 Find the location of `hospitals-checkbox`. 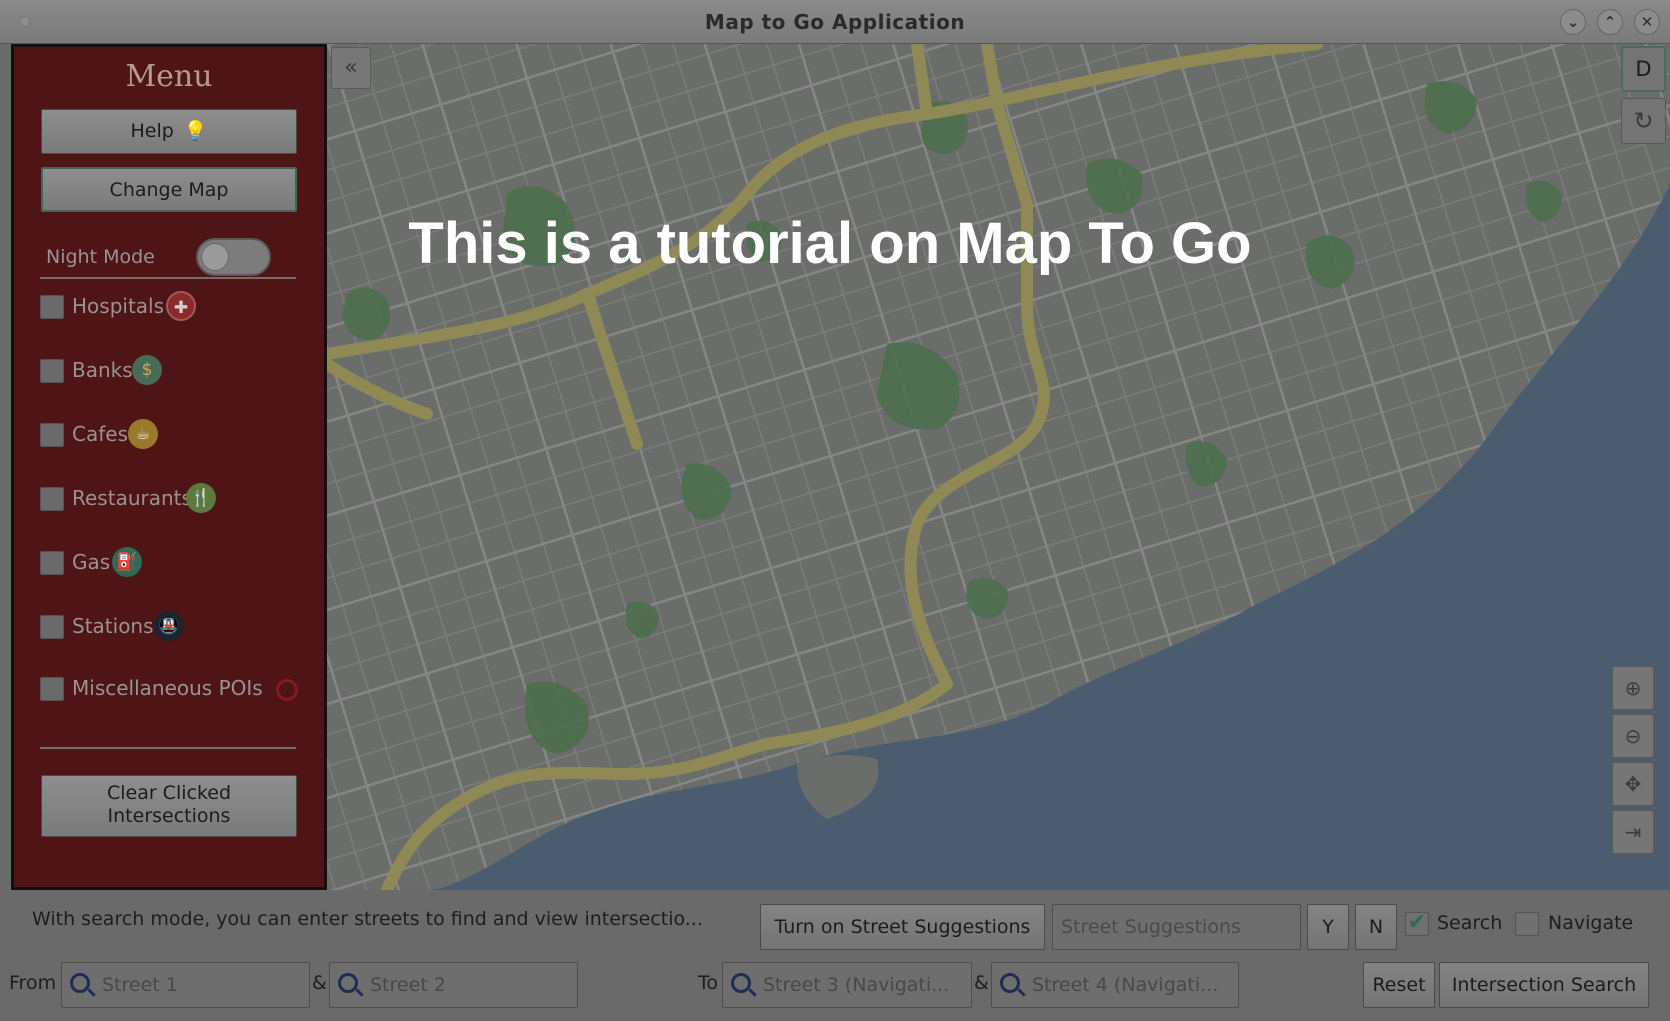

hospitals-checkbox is located at coordinates (52, 307).